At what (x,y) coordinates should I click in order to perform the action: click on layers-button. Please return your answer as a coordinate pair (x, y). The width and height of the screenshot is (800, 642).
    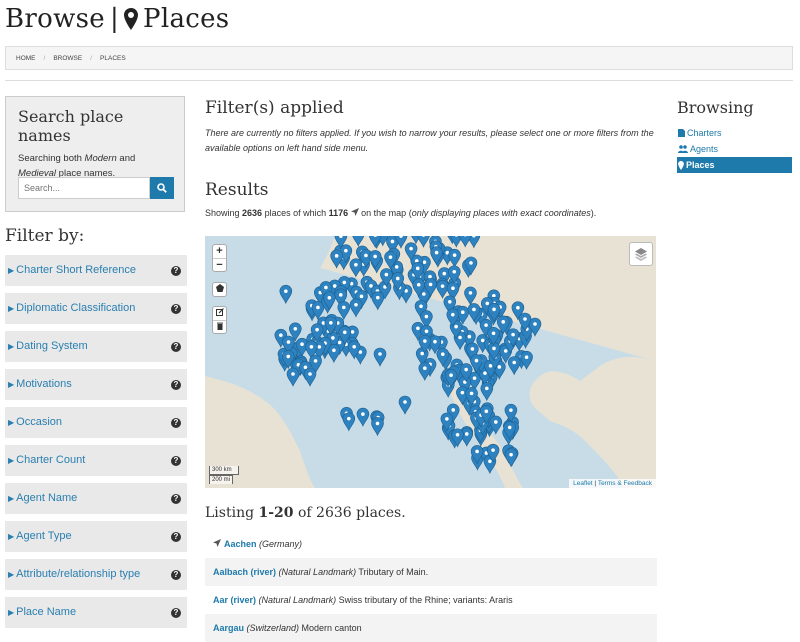
    Looking at the image, I should click on (641, 254).